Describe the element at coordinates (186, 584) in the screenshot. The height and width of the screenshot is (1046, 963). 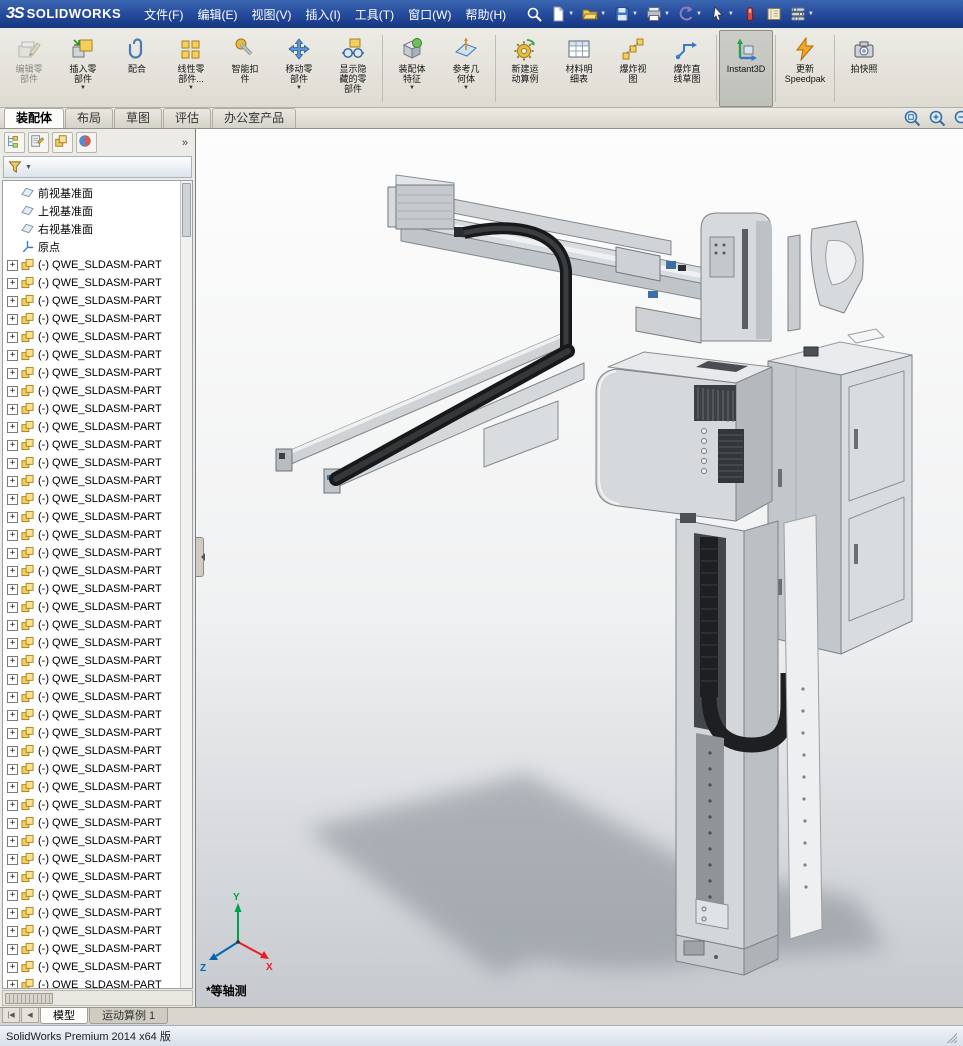
I see `tree-vertical-scrollbar` at that location.